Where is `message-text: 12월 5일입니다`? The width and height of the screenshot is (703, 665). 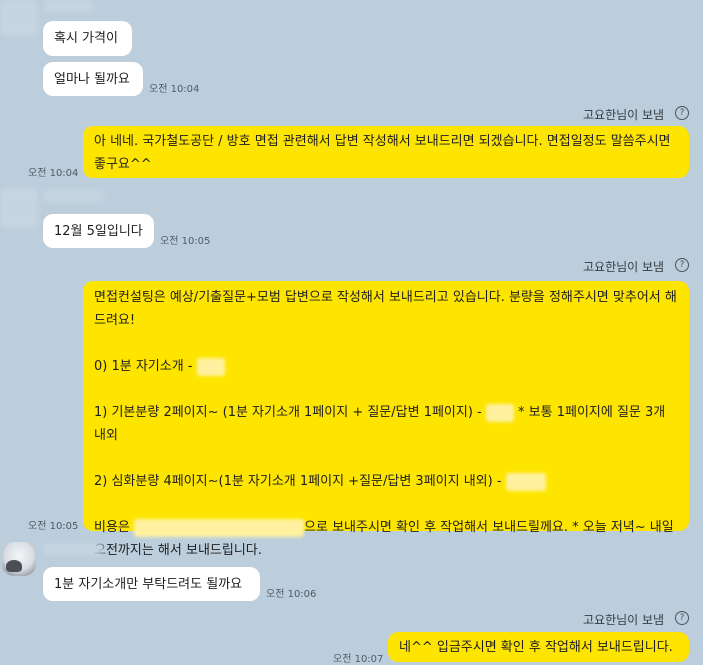
message-text: 12월 5일입니다 is located at coordinates (98, 231).